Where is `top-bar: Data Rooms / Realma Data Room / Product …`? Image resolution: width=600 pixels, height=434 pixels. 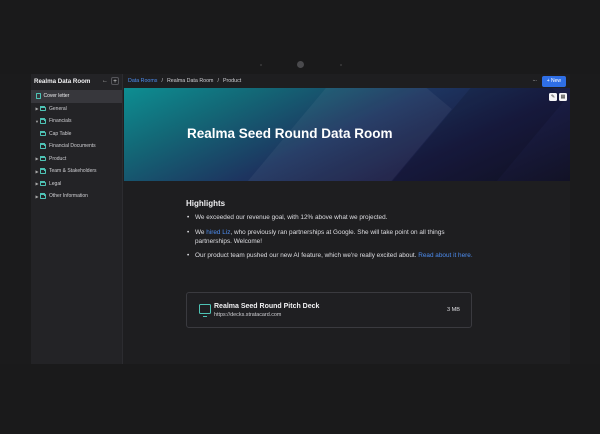 top-bar: Data Rooms / Realma Data Room / Product … is located at coordinates (347, 81).